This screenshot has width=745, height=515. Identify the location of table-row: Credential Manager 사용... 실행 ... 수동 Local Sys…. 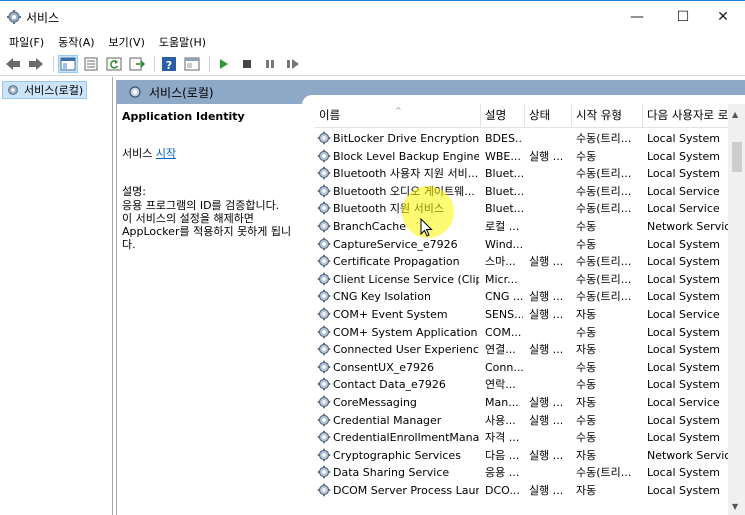
(522, 421).